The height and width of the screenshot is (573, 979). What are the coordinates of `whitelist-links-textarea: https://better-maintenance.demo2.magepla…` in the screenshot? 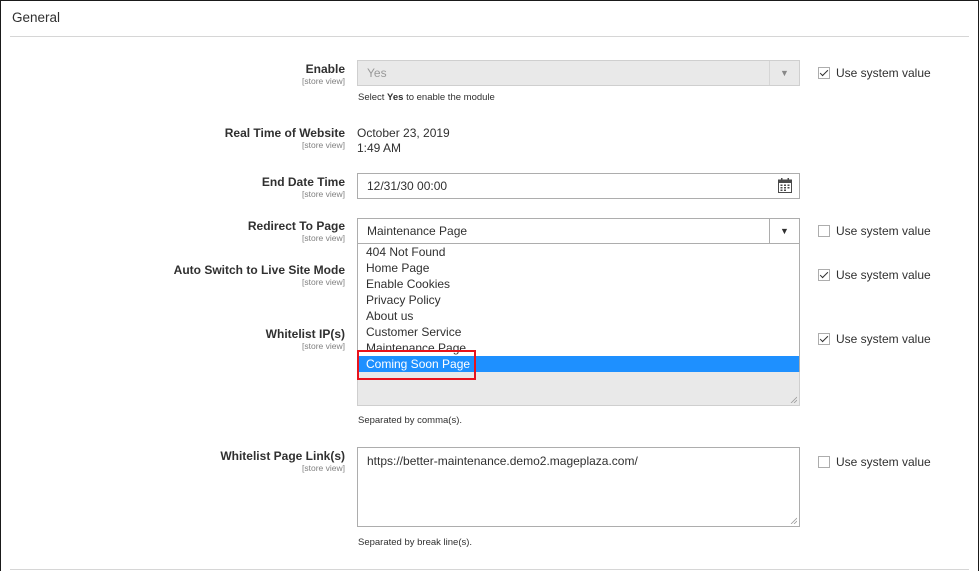 It's located at (578, 487).